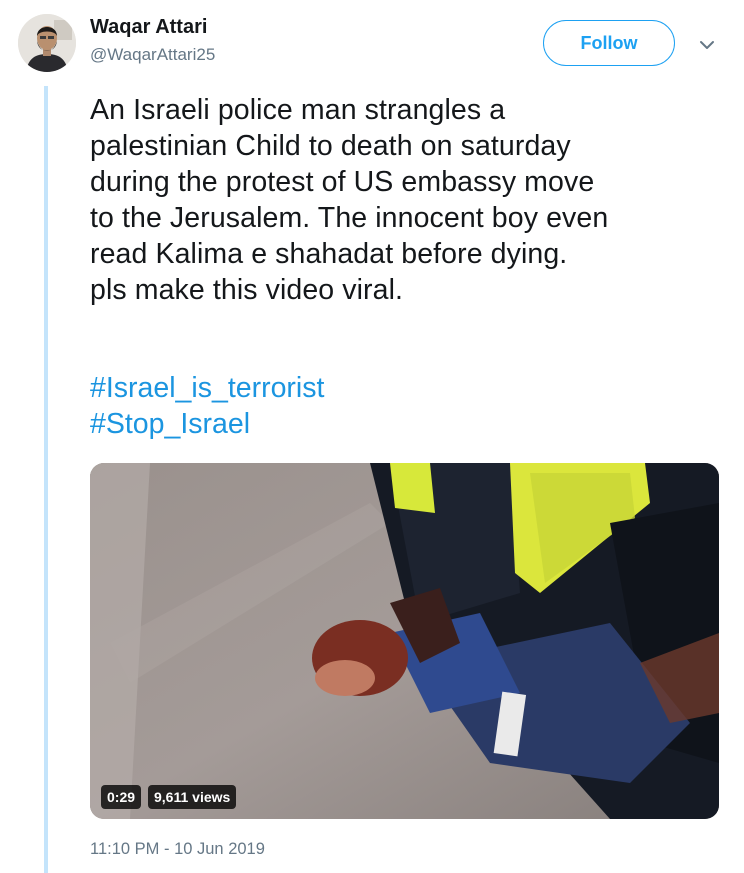  Describe the element at coordinates (707, 45) in the screenshot. I see `chevron-down-icon` at that location.